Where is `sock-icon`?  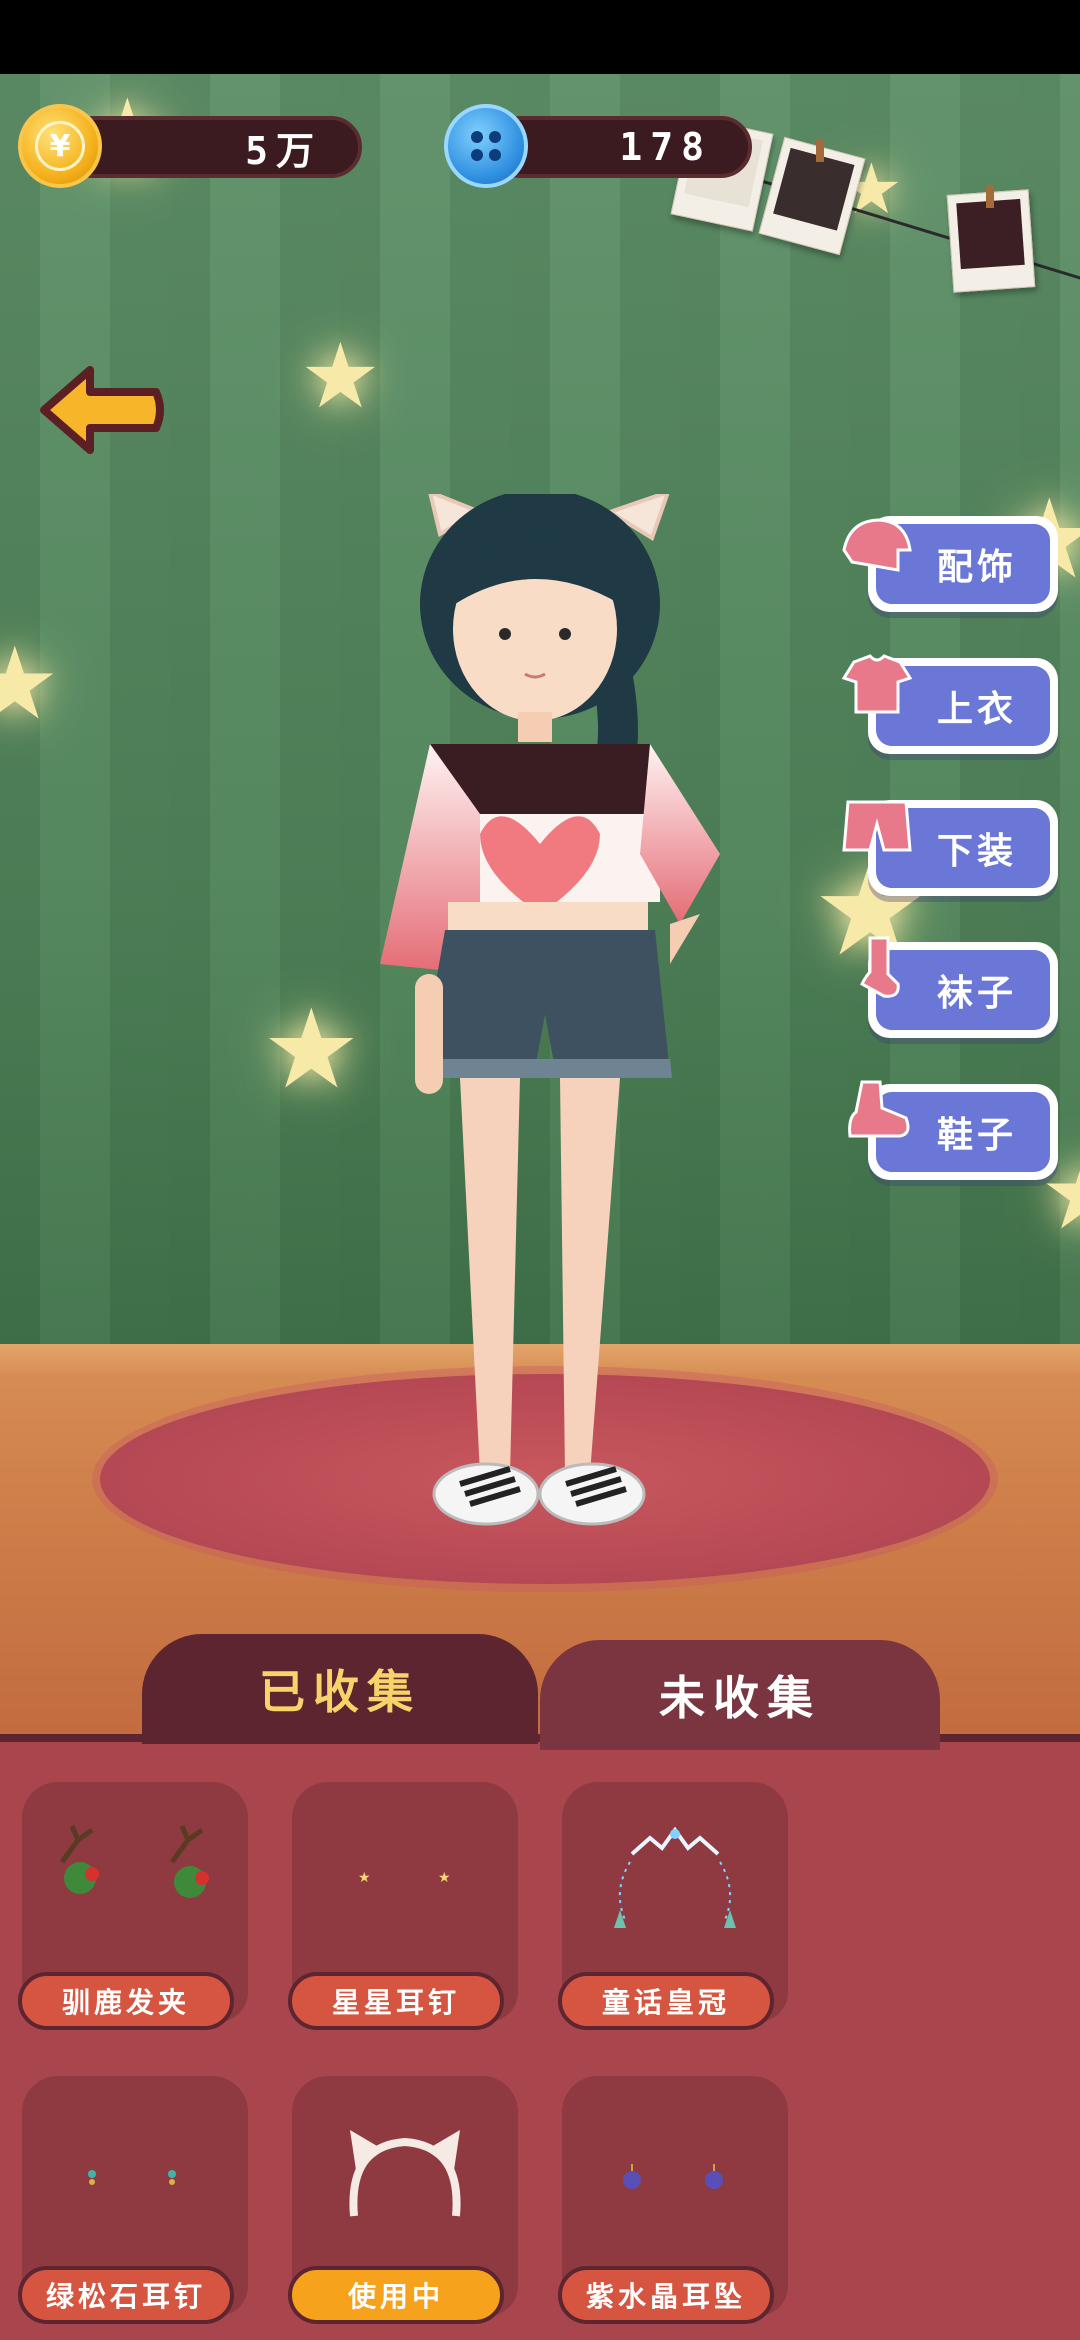
sock-icon is located at coordinates (880, 967).